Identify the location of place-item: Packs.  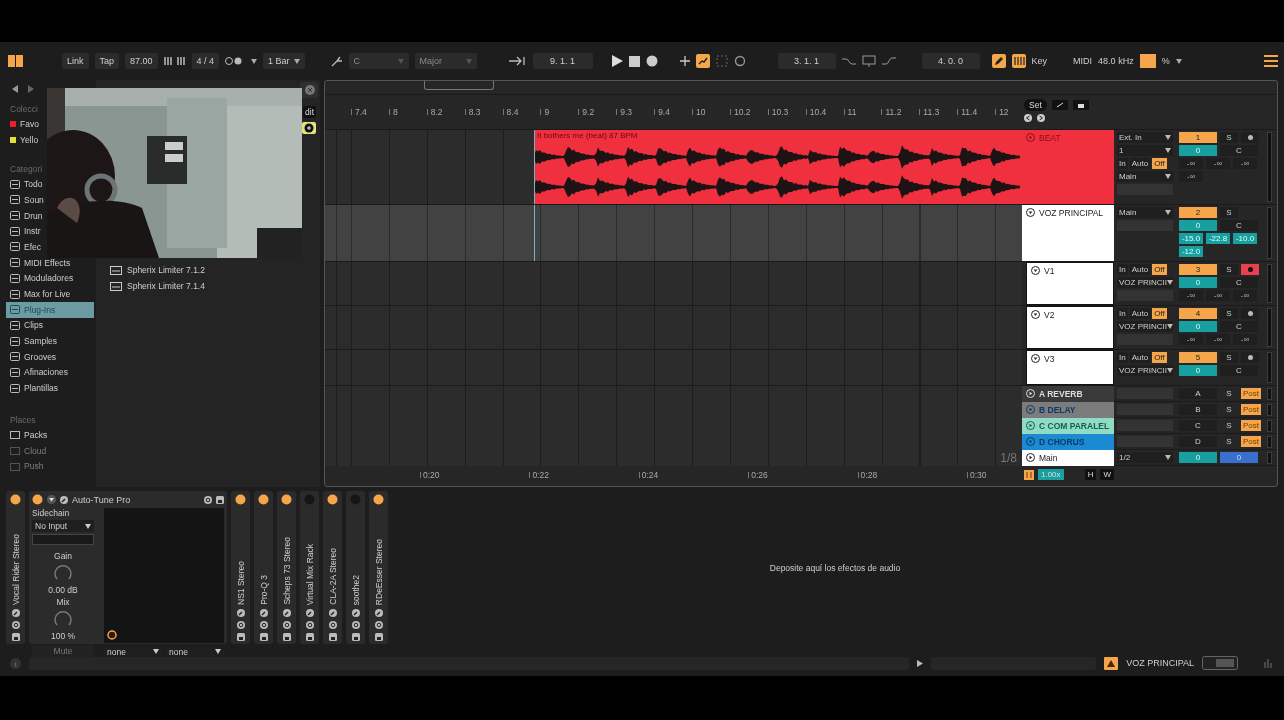
(27, 435).